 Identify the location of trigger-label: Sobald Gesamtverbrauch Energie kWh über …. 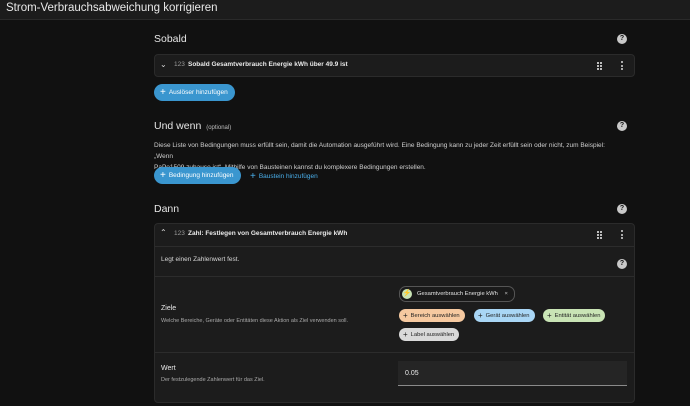
(268, 64).